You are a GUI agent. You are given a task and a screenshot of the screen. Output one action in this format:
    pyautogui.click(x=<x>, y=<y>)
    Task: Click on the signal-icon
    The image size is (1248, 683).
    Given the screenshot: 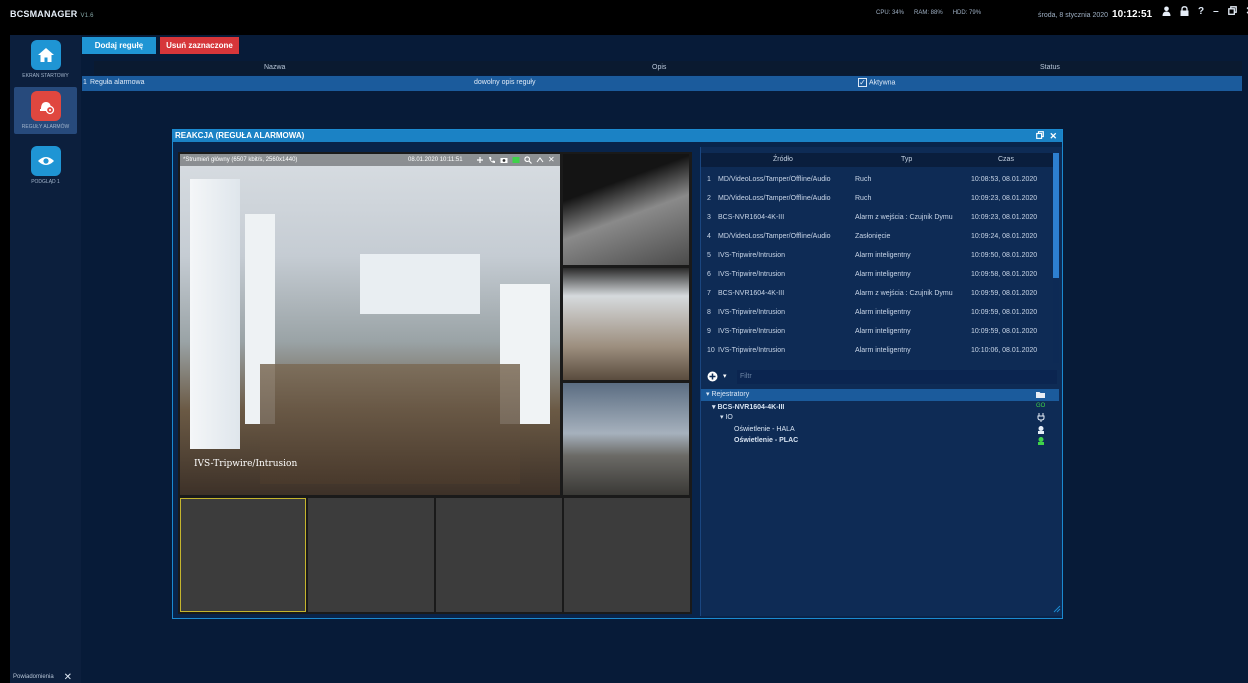 What is the action you would take?
    pyautogui.click(x=540, y=161)
    